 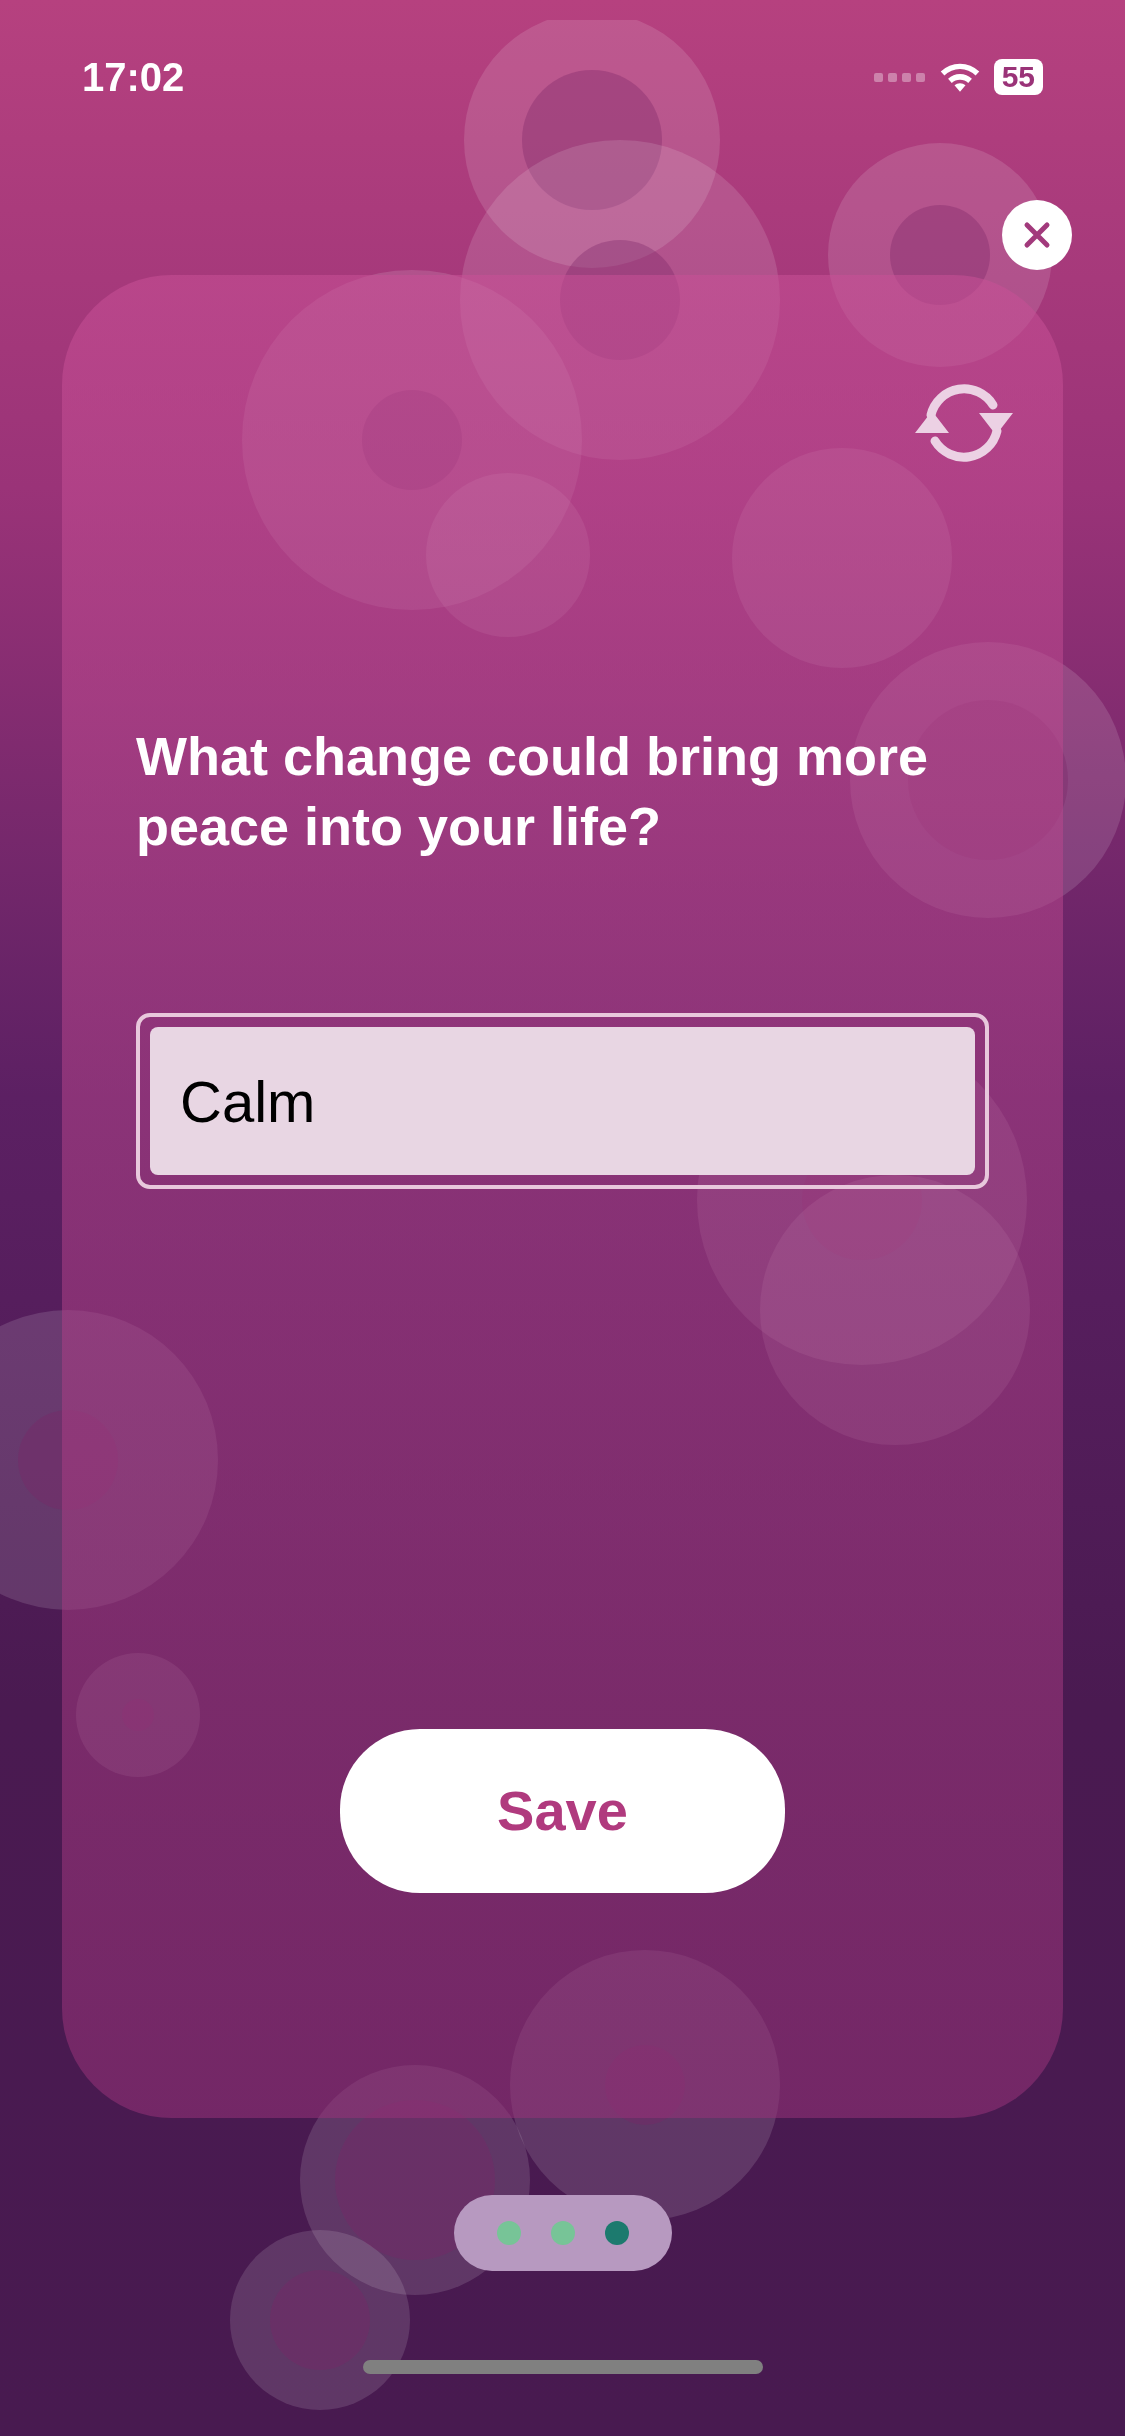 I want to click on answer-field: Calm, so click(x=562, y=1101).